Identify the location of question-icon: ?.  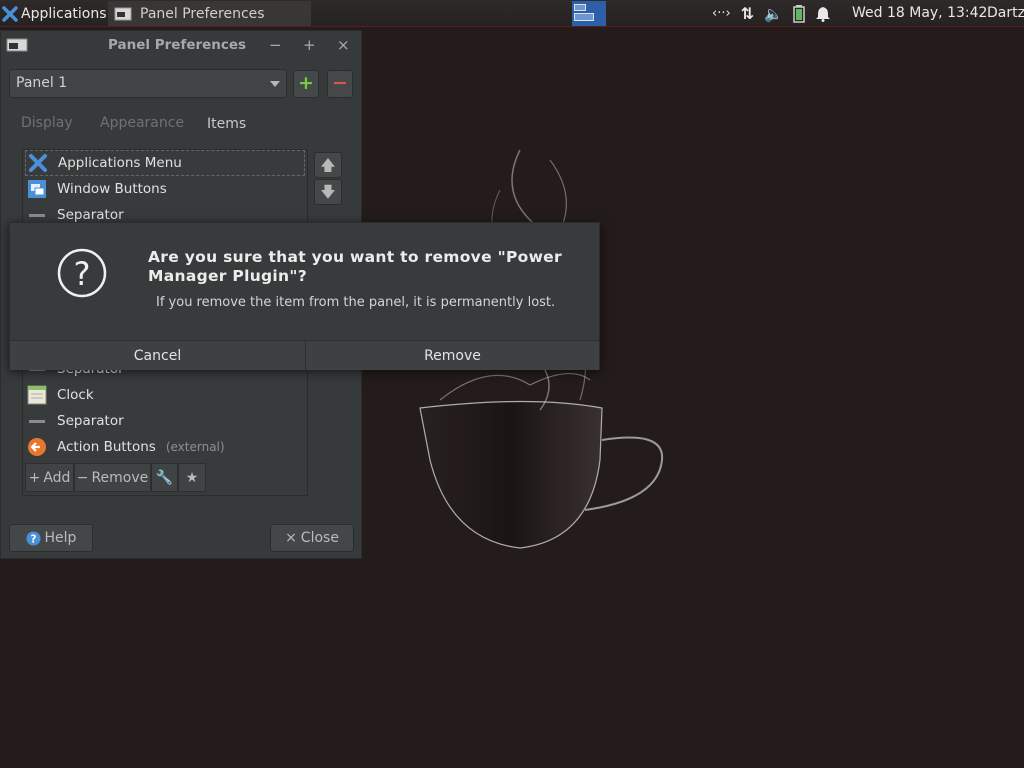
(82, 273).